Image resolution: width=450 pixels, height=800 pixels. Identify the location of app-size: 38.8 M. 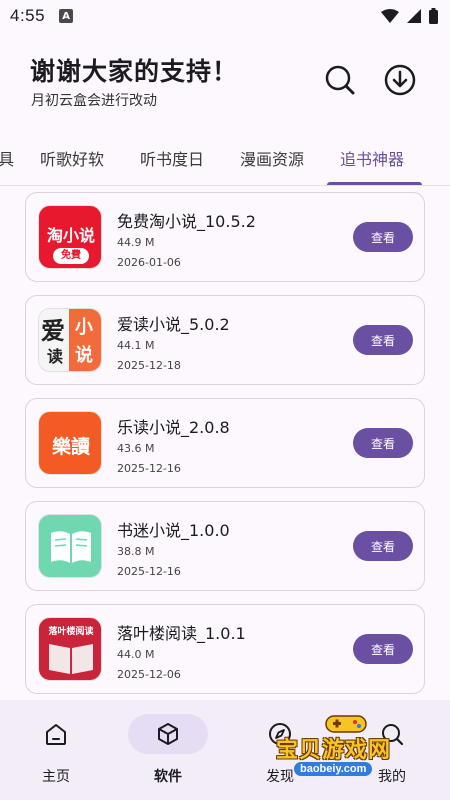
(136, 551).